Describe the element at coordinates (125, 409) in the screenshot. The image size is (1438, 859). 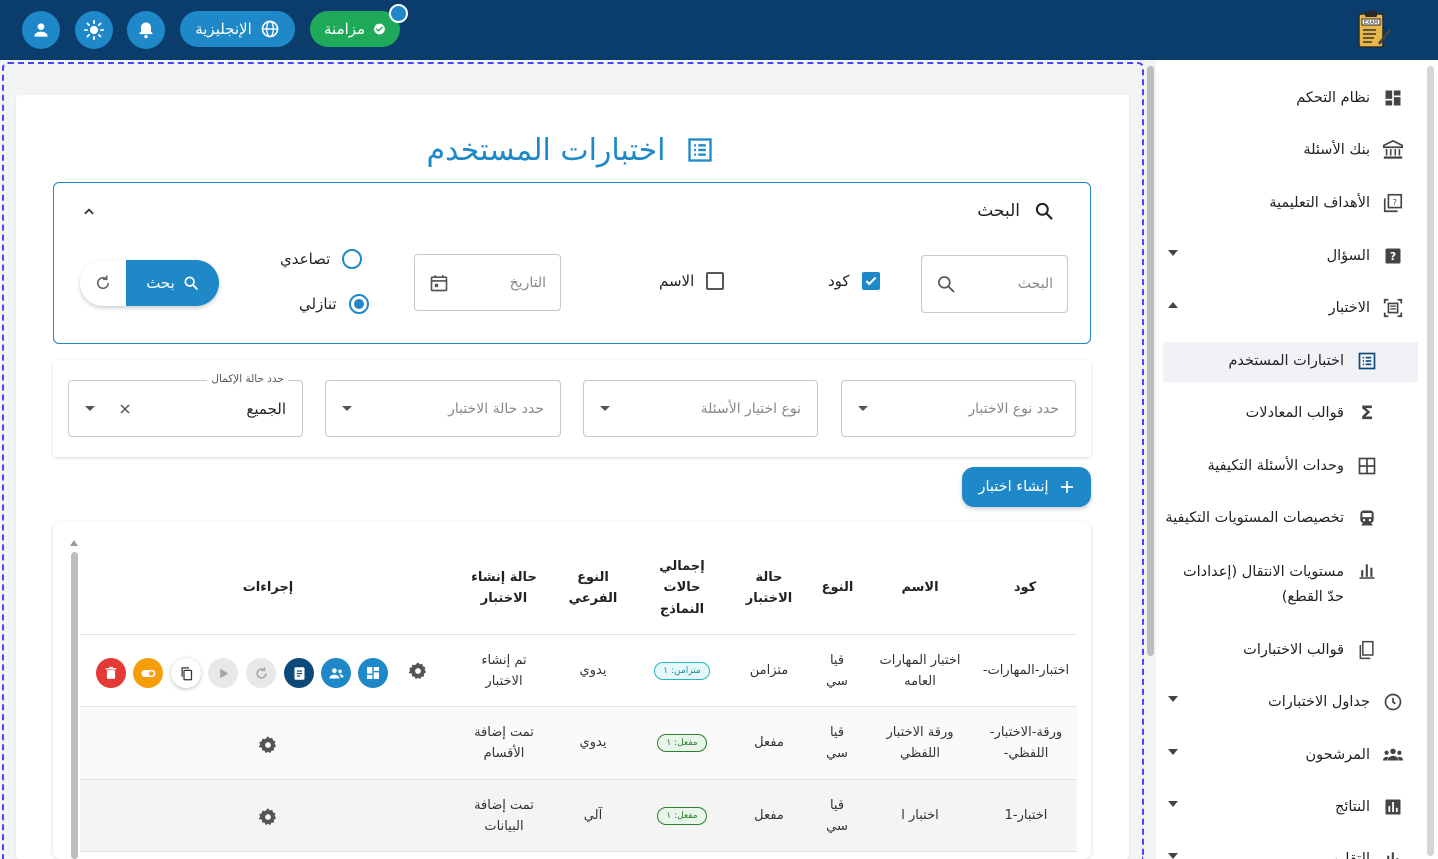
I see `clear-icon` at that location.